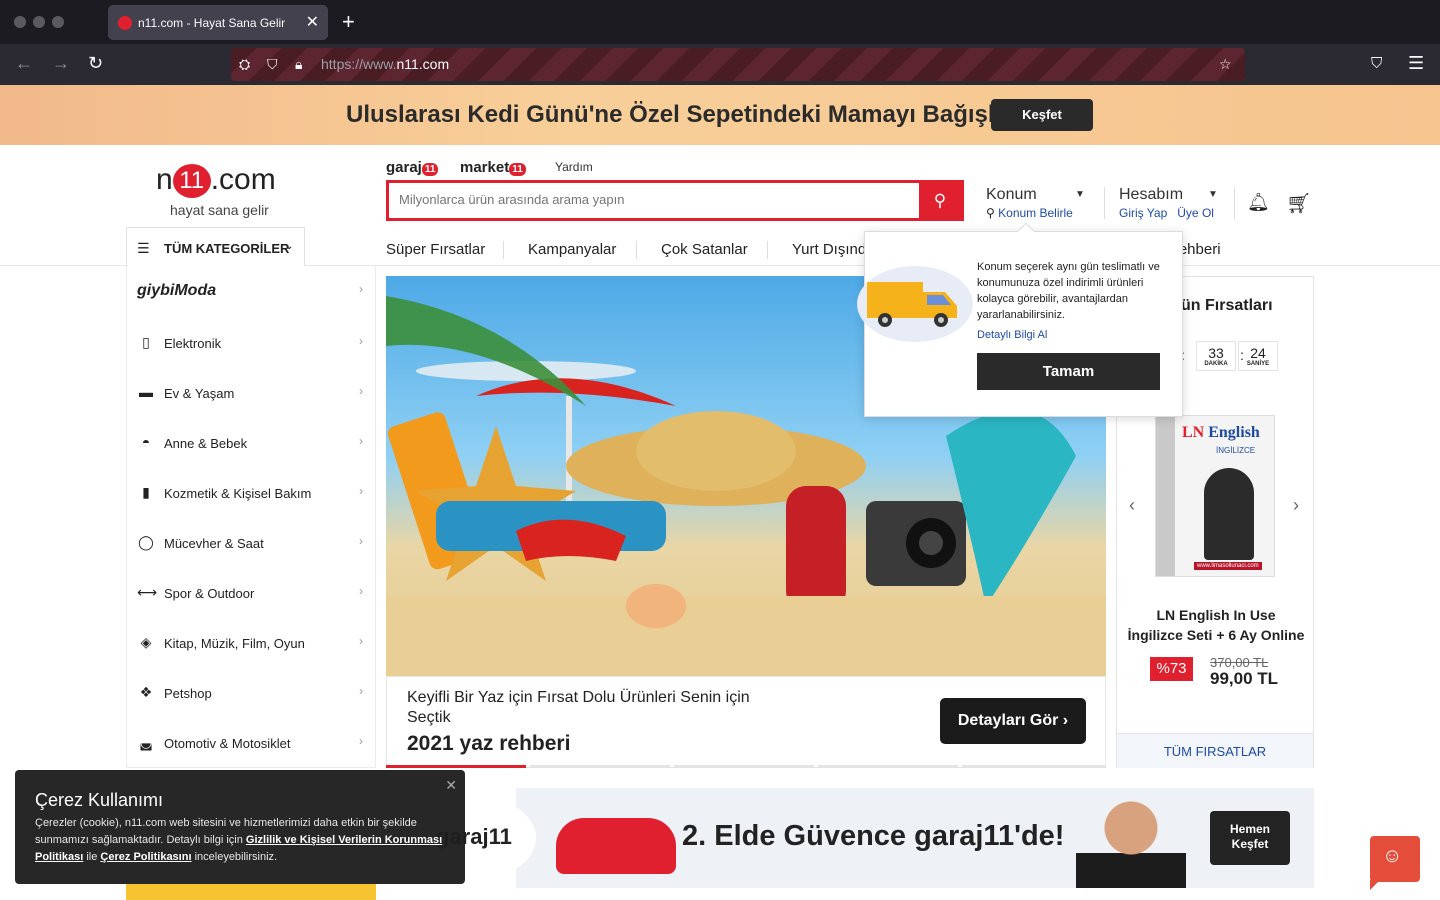 The height and width of the screenshot is (900, 1440). I want to click on category-label: Kitap, Müzik, Film, Oyun, so click(234, 643).